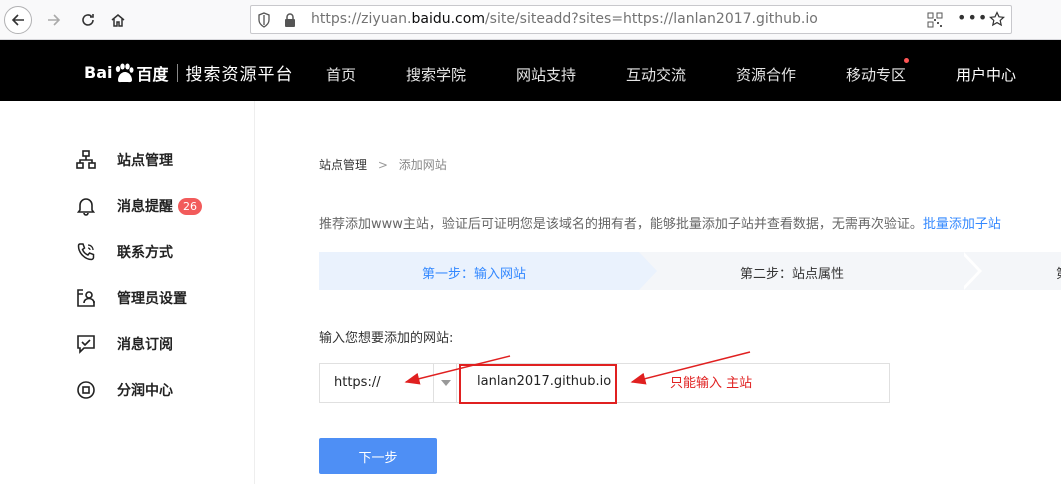  What do you see at coordinates (152, 74) in the screenshot?
I see `logo-text-du: 百度` at bounding box center [152, 74].